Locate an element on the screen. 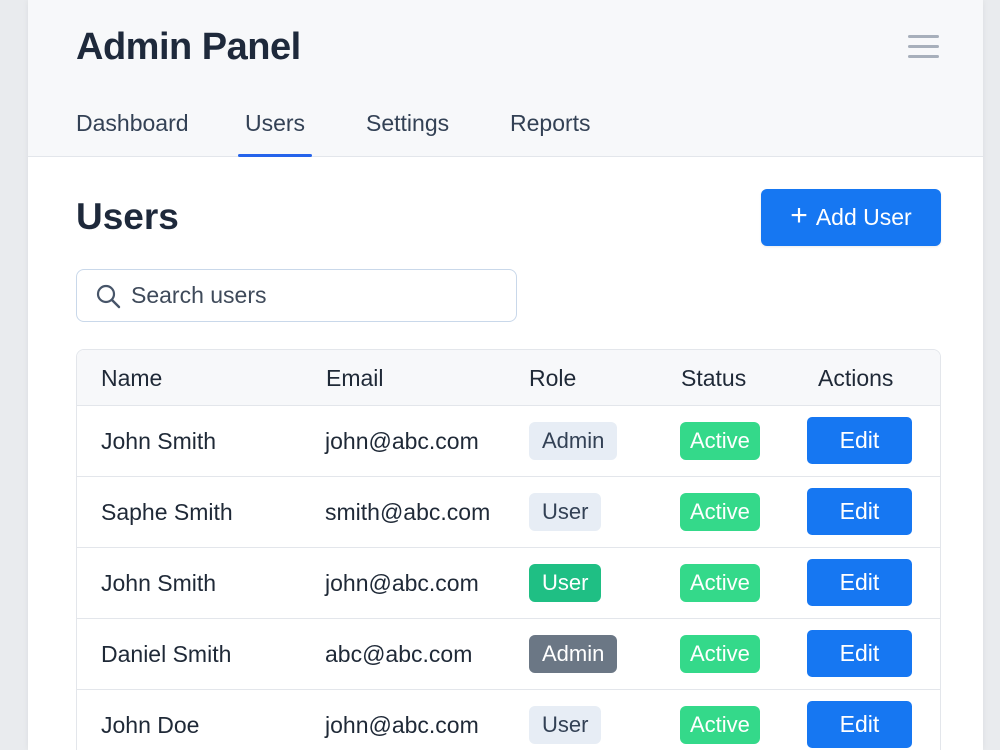  user-name: Saphe Smith is located at coordinates (167, 512).